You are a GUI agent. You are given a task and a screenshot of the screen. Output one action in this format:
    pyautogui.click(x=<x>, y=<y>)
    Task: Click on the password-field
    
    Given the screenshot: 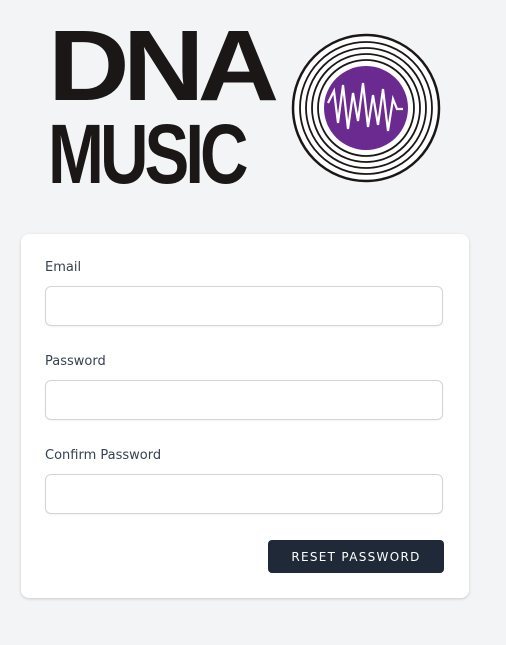 What is the action you would take?
    pyautogui.click(x=244, y=400)
    